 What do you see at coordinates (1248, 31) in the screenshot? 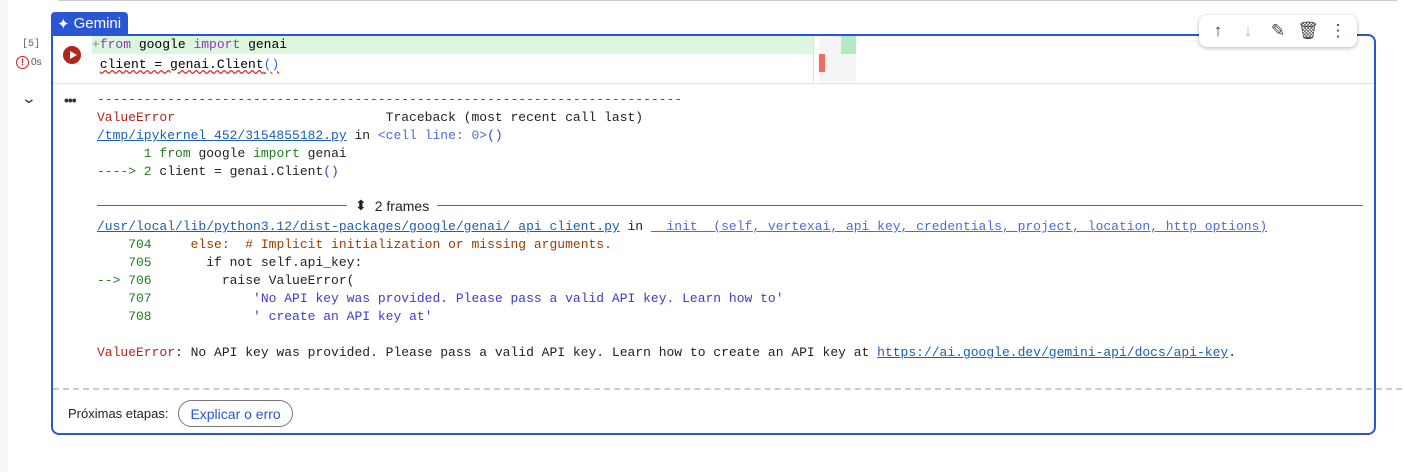
I see `arrow-down-icon: ↓` at bounding box center [1248, 31].